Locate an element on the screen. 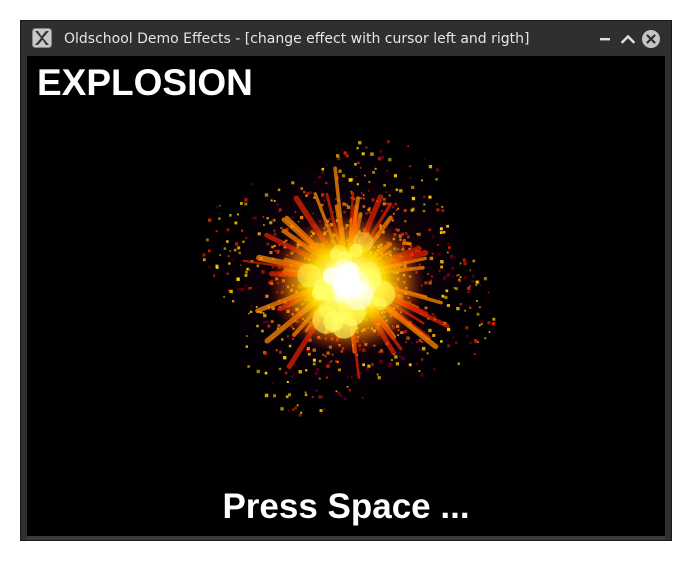  minimize-icon is located at coordinates (605, 39).